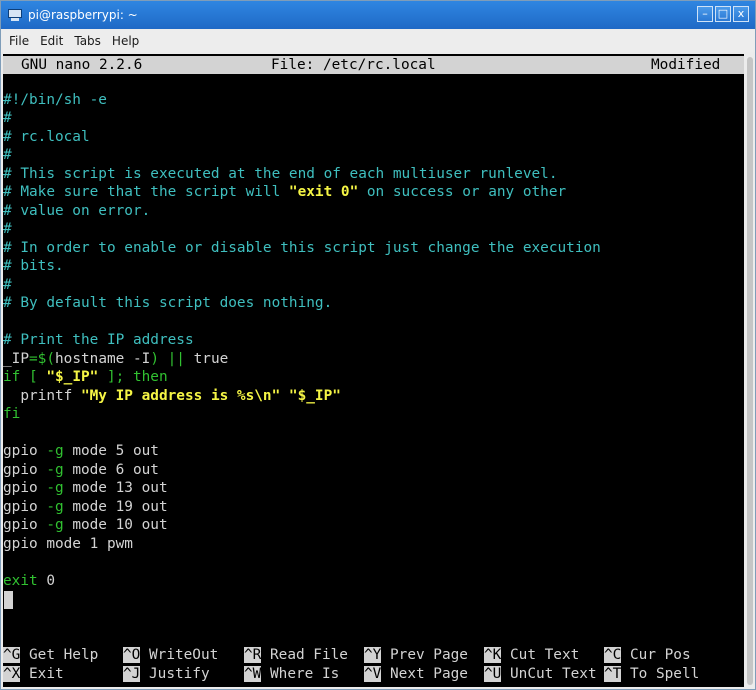 This screenshot has width=756, height=690. Describe the element at coordinates (493, 674) in the screenshot. I see `shortcut-key: ^U` at that location.